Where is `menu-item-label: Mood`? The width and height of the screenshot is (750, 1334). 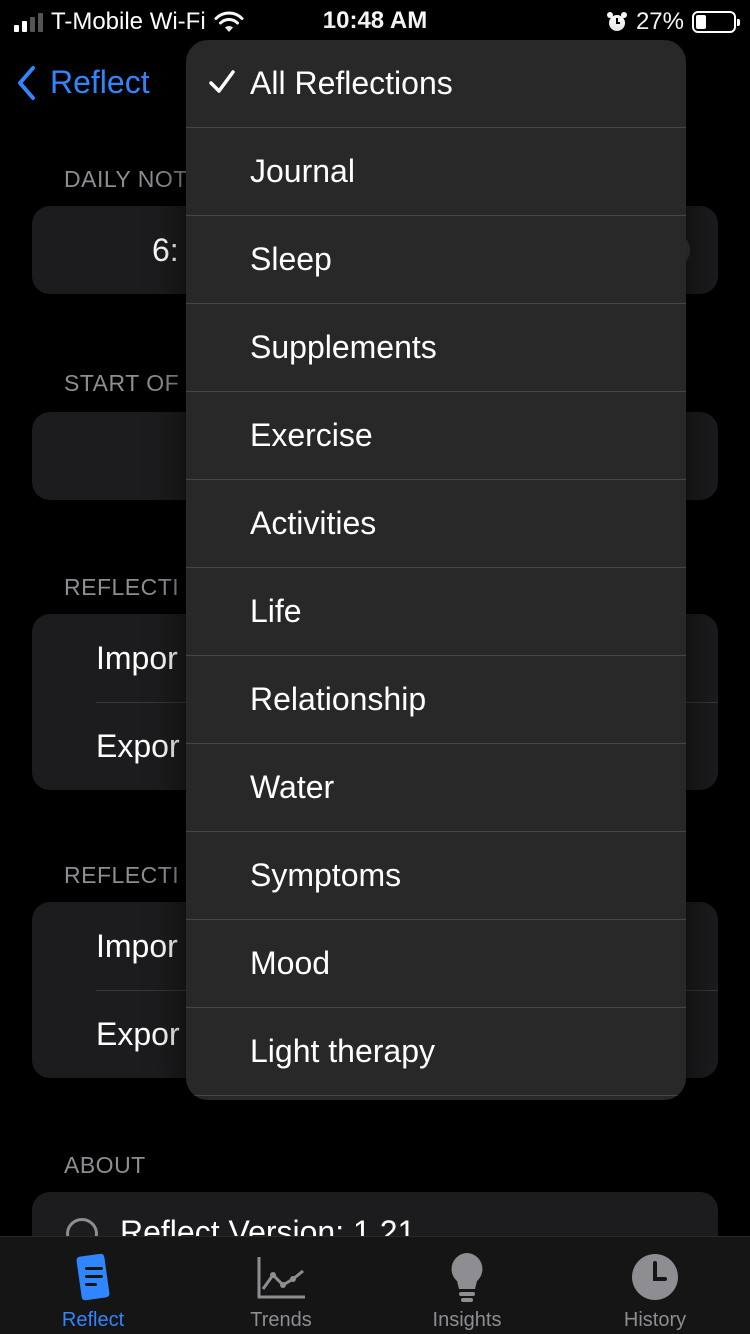 menu-item-label: Mood is located at coordinates (290, 963).